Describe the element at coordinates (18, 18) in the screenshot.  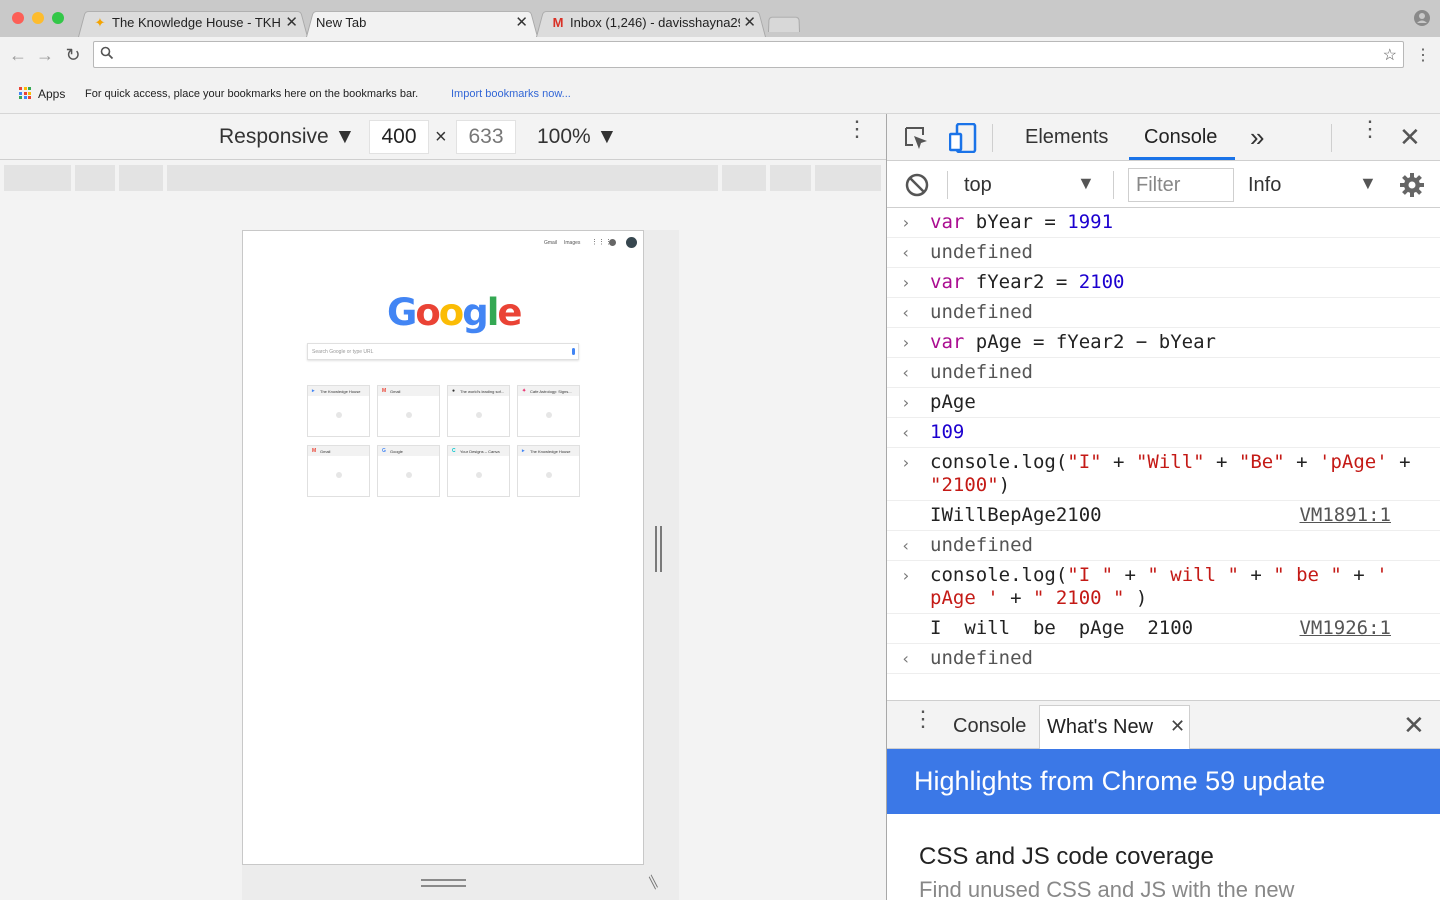
I see `window-close-button` at that location.